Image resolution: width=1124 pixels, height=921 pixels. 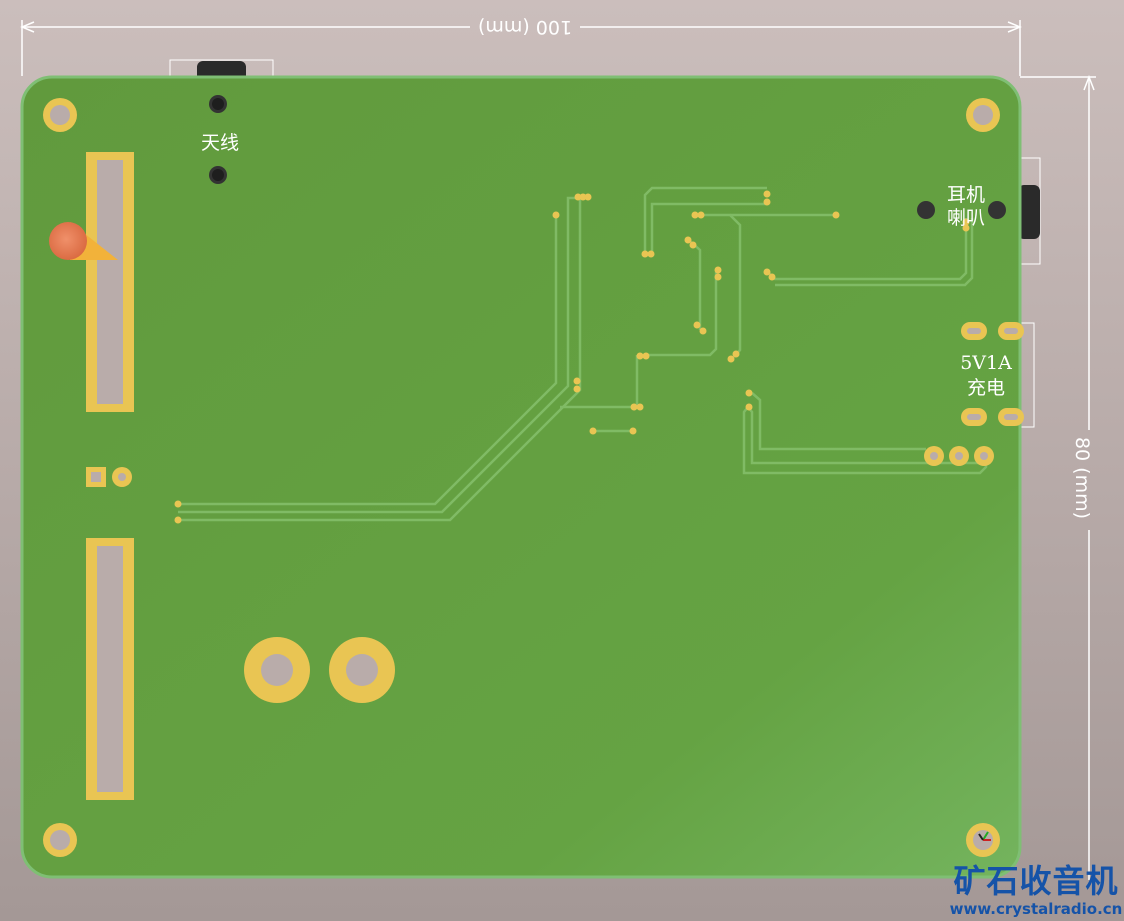 I want to click on watermark-url: www.crystalradio.cn, so click(x=1036, y=909).